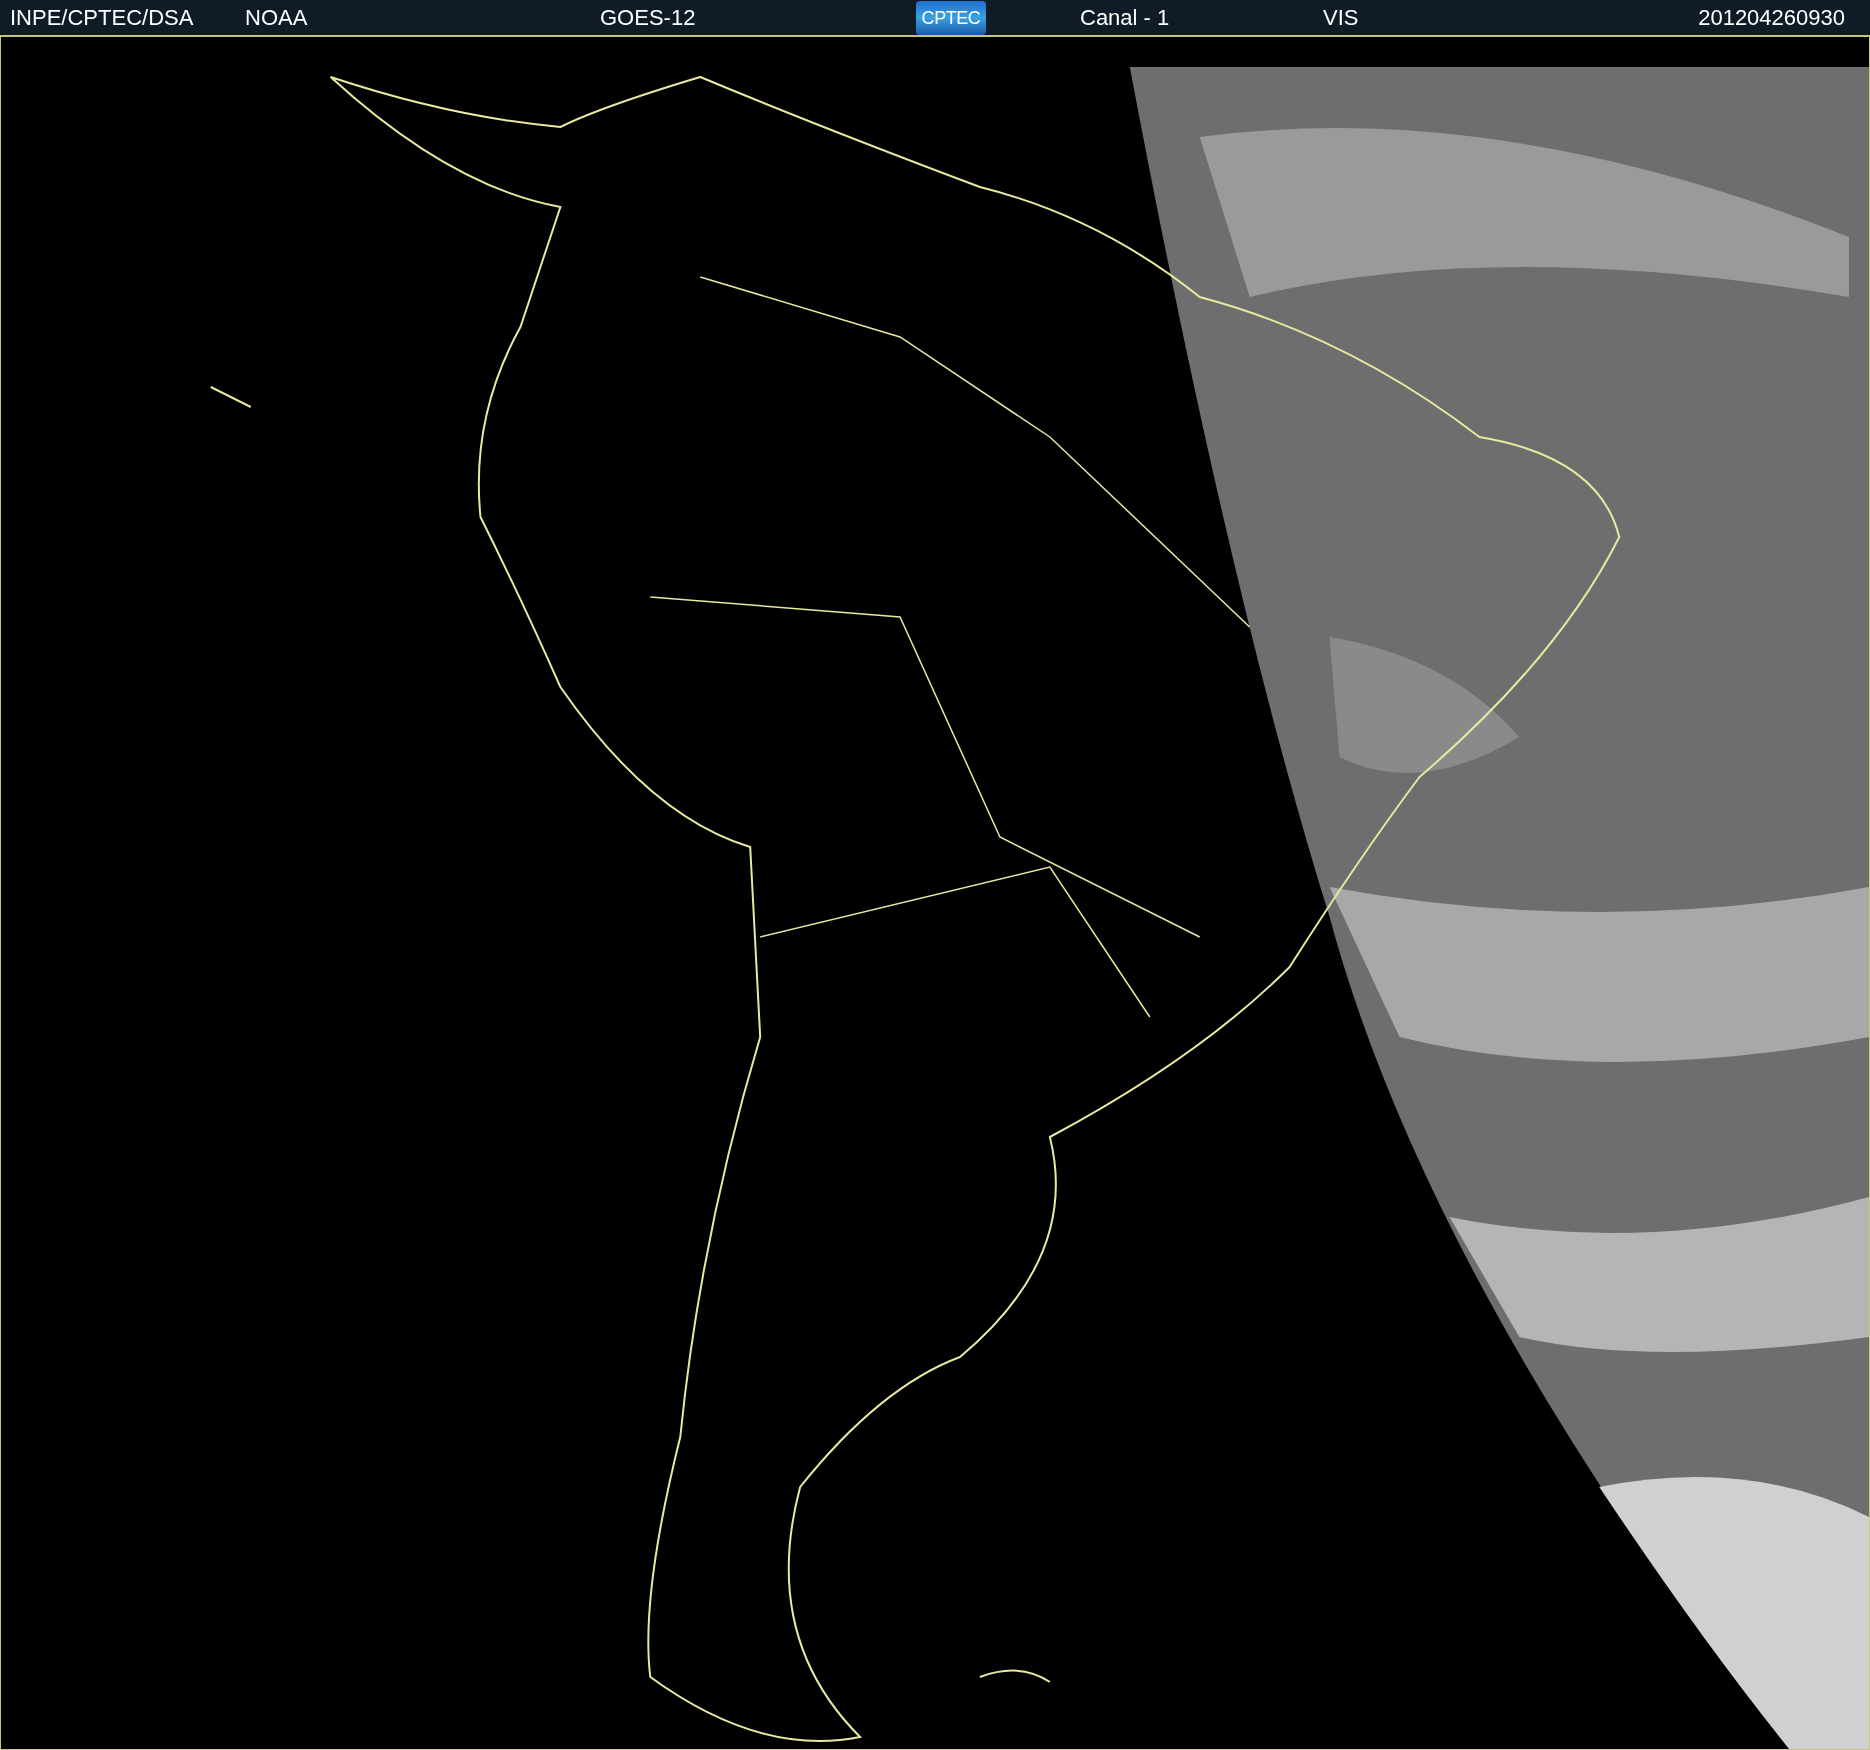 This screenshot has width=1870, height=1750. What do you see at coordinates (102, 17) in the screenshot?
I see `source-label: INPE/CPTEC/DSA` at bounding box center [102, 17].